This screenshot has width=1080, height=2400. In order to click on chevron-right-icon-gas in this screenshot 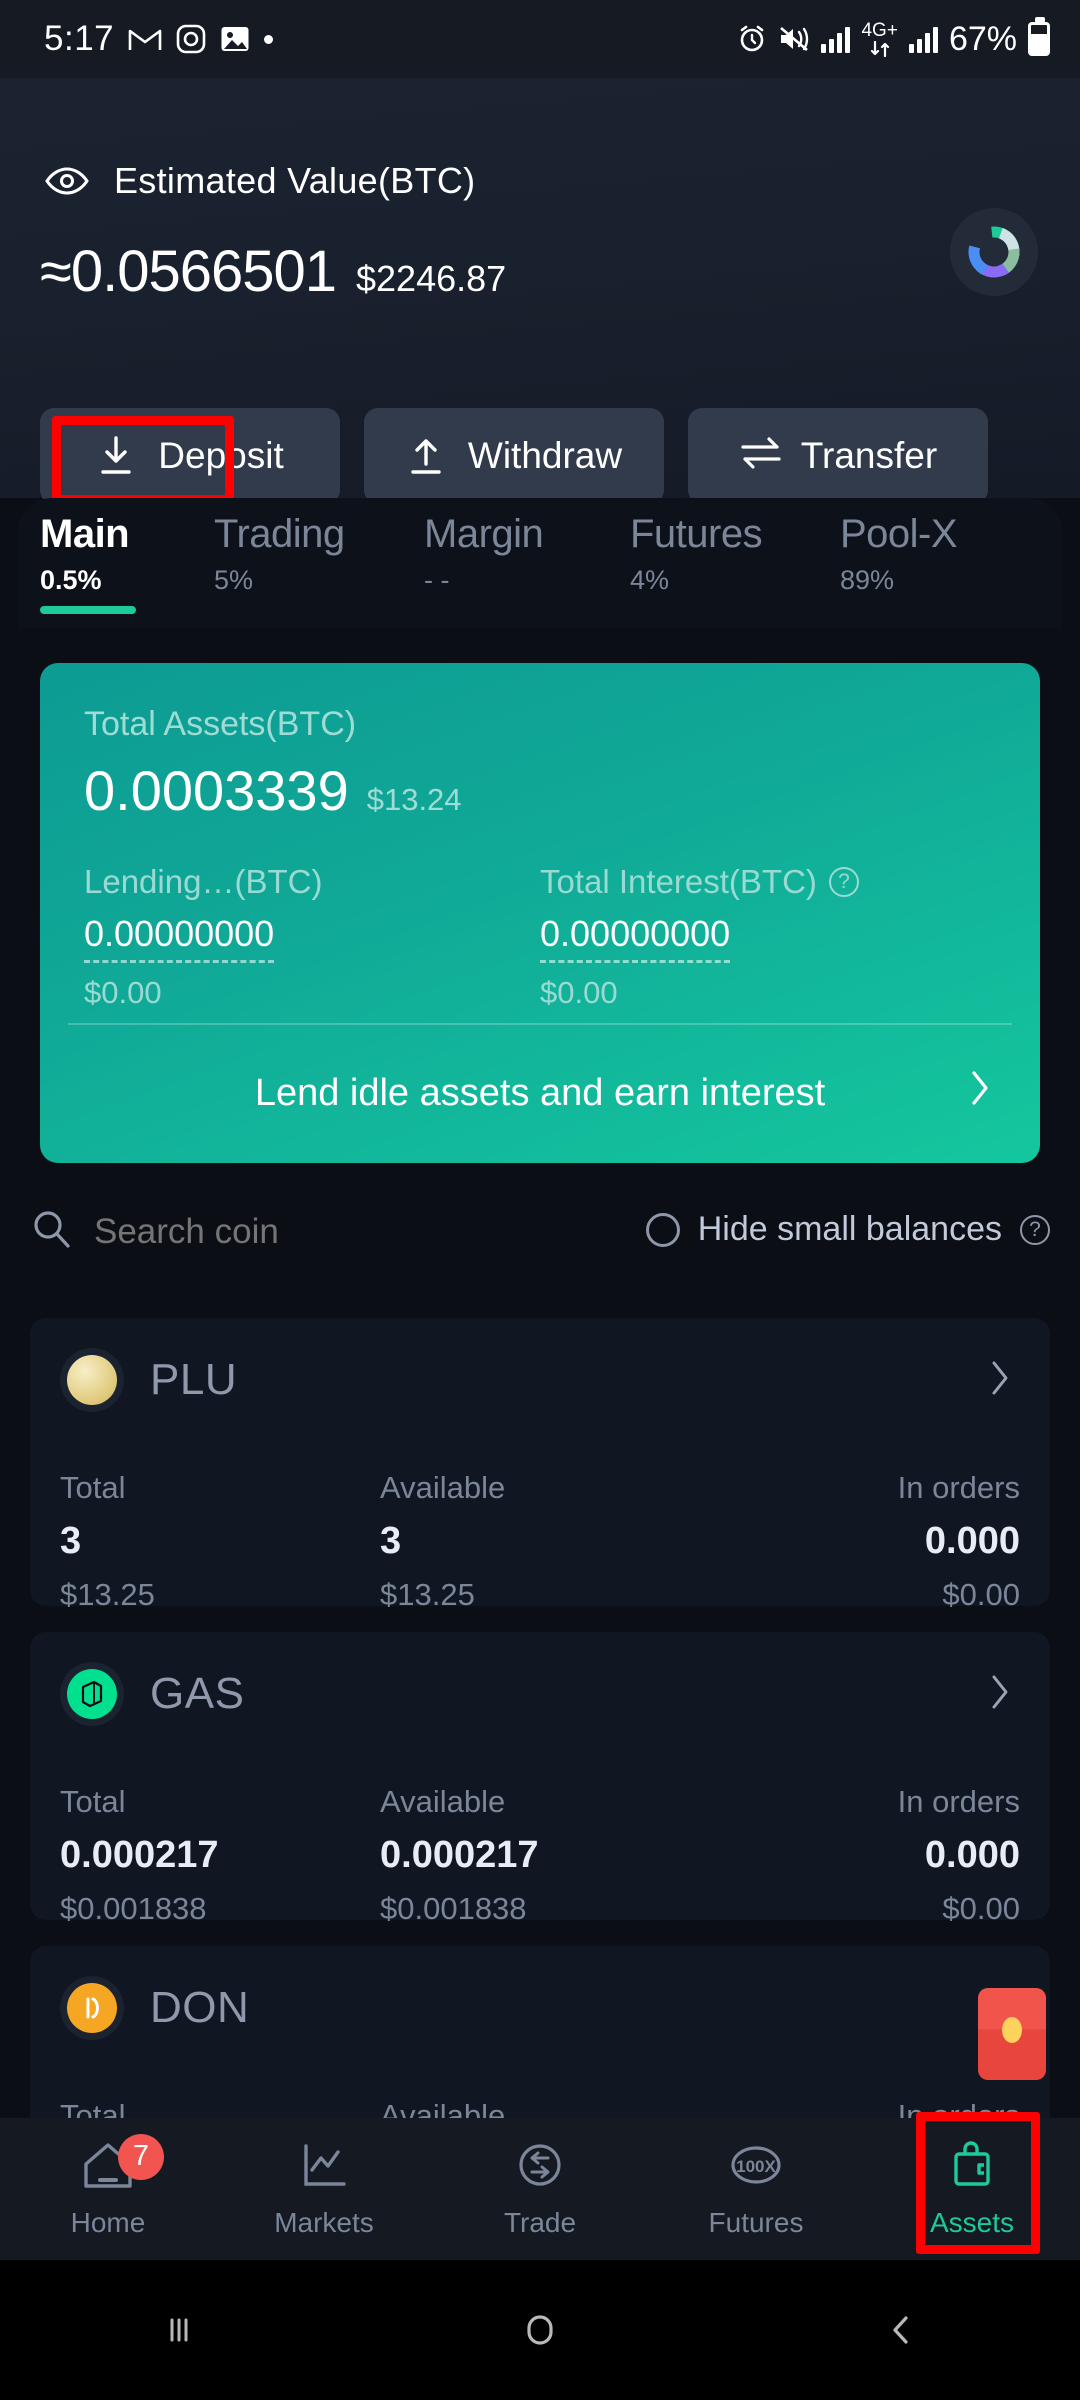, I will do `click(1000, 1694)`.